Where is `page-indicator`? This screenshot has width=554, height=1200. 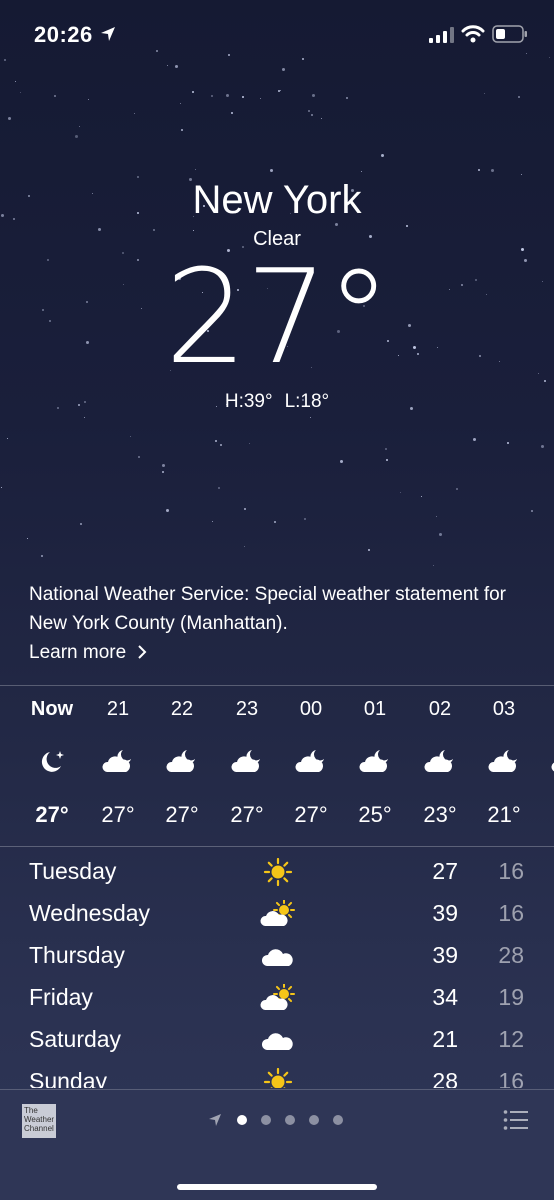
page-indicator is located at coordinates (281, 1121).